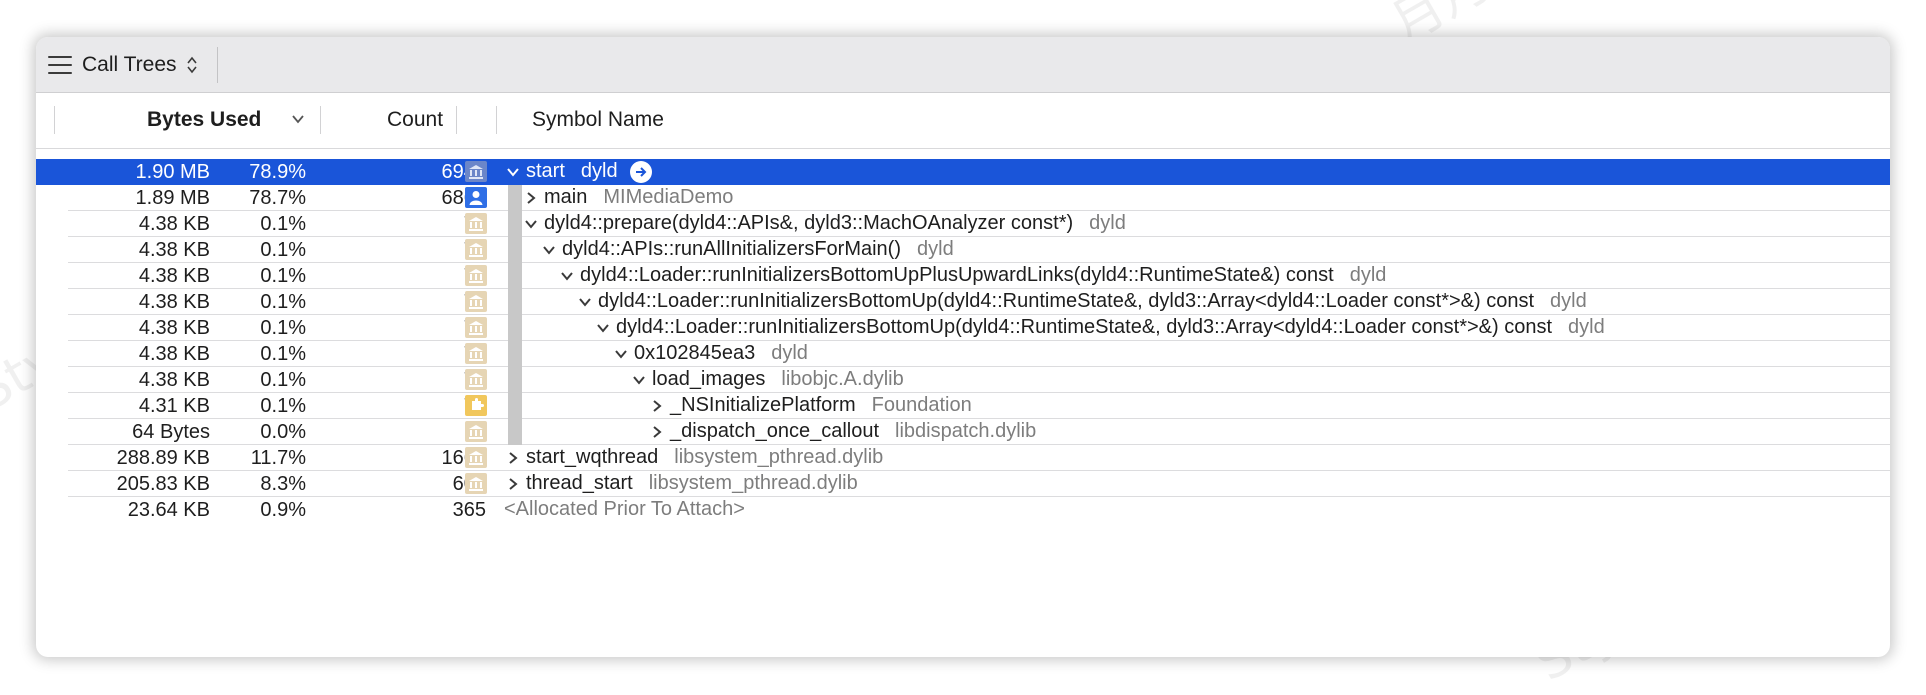 This screenshot has height=695, width=1926. I want to click on user-icon, so click(476, 197).